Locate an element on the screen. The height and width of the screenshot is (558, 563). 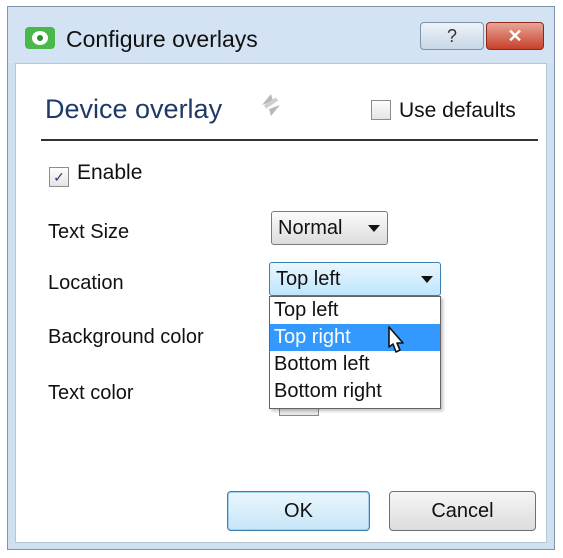
section-title: Device overlay is located at coordinates (134, 109).